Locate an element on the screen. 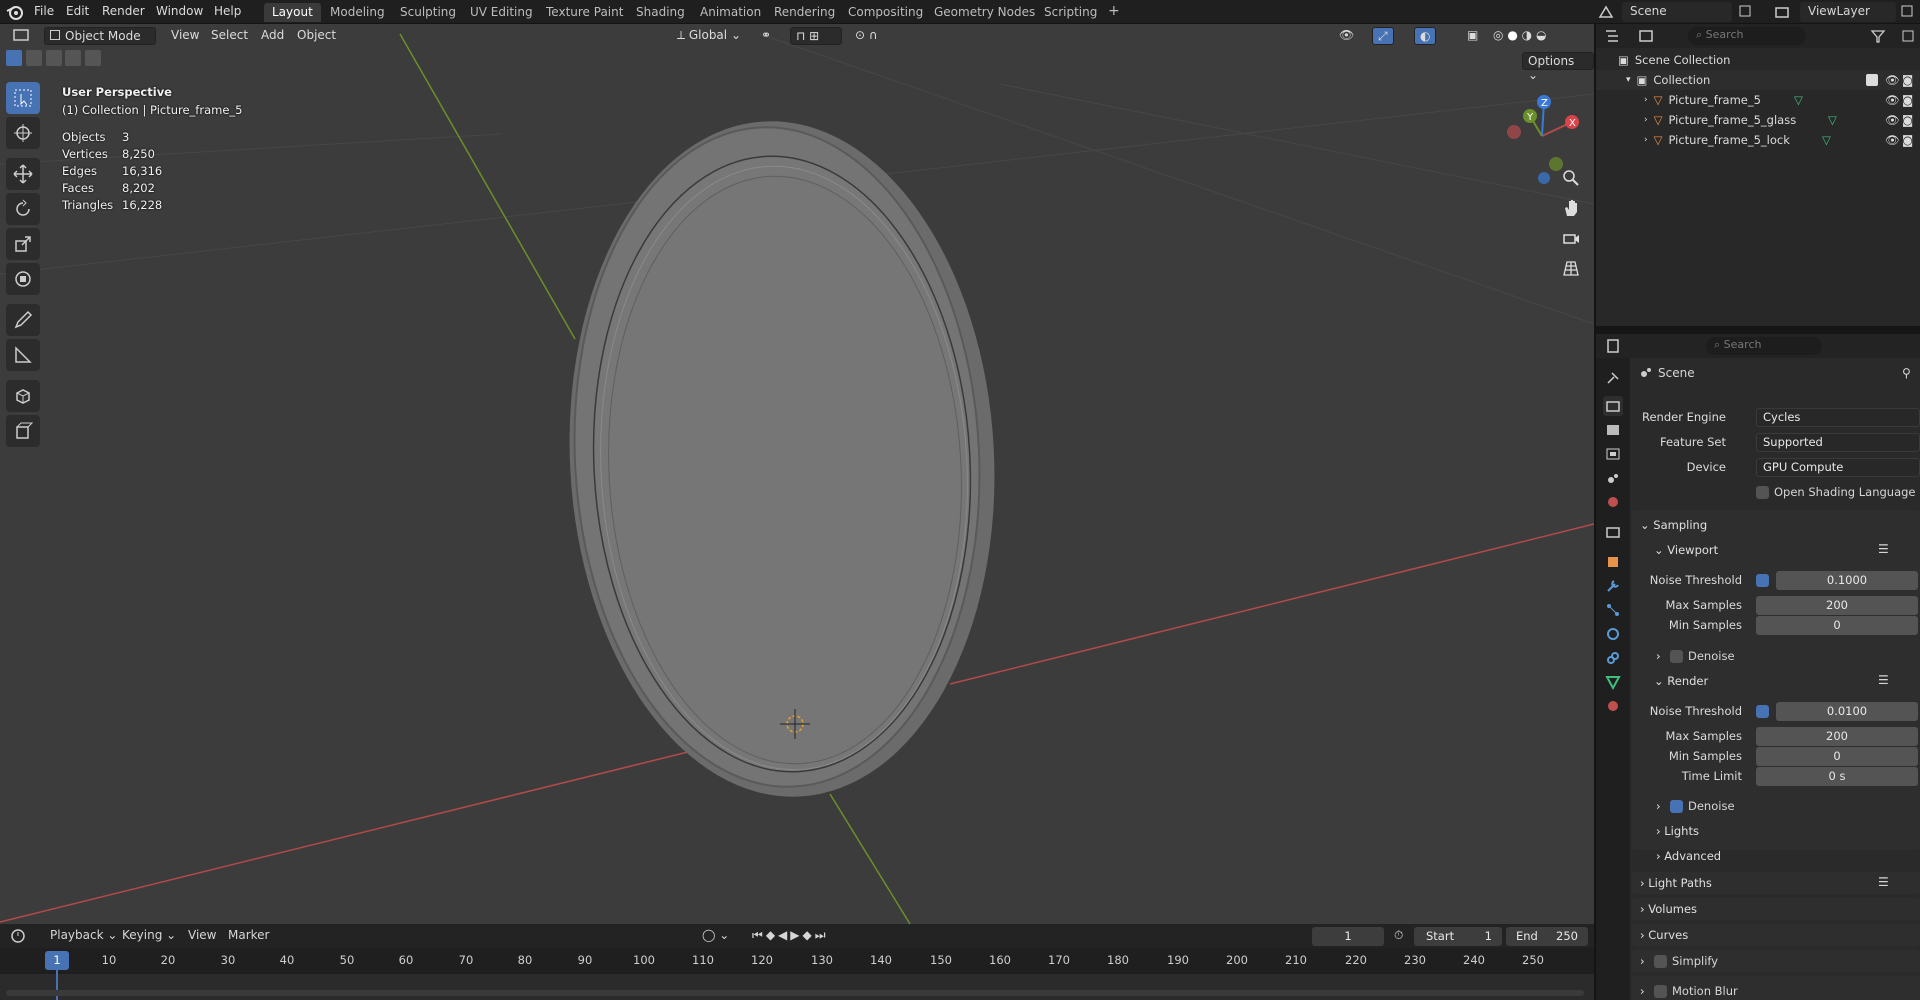  proportional-editing-icon: ⊙ ∩ is located at coordinates (866, 36).